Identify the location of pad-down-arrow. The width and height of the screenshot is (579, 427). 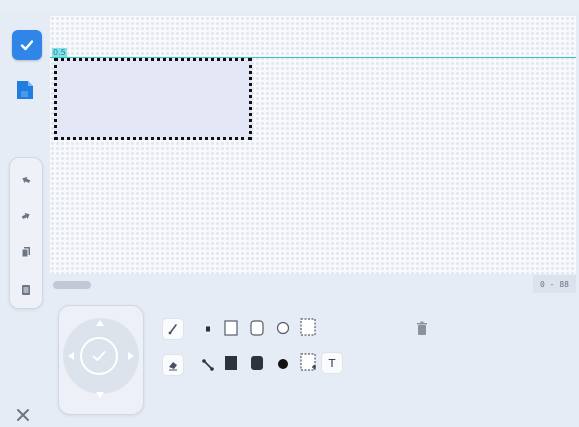
(100, 395).